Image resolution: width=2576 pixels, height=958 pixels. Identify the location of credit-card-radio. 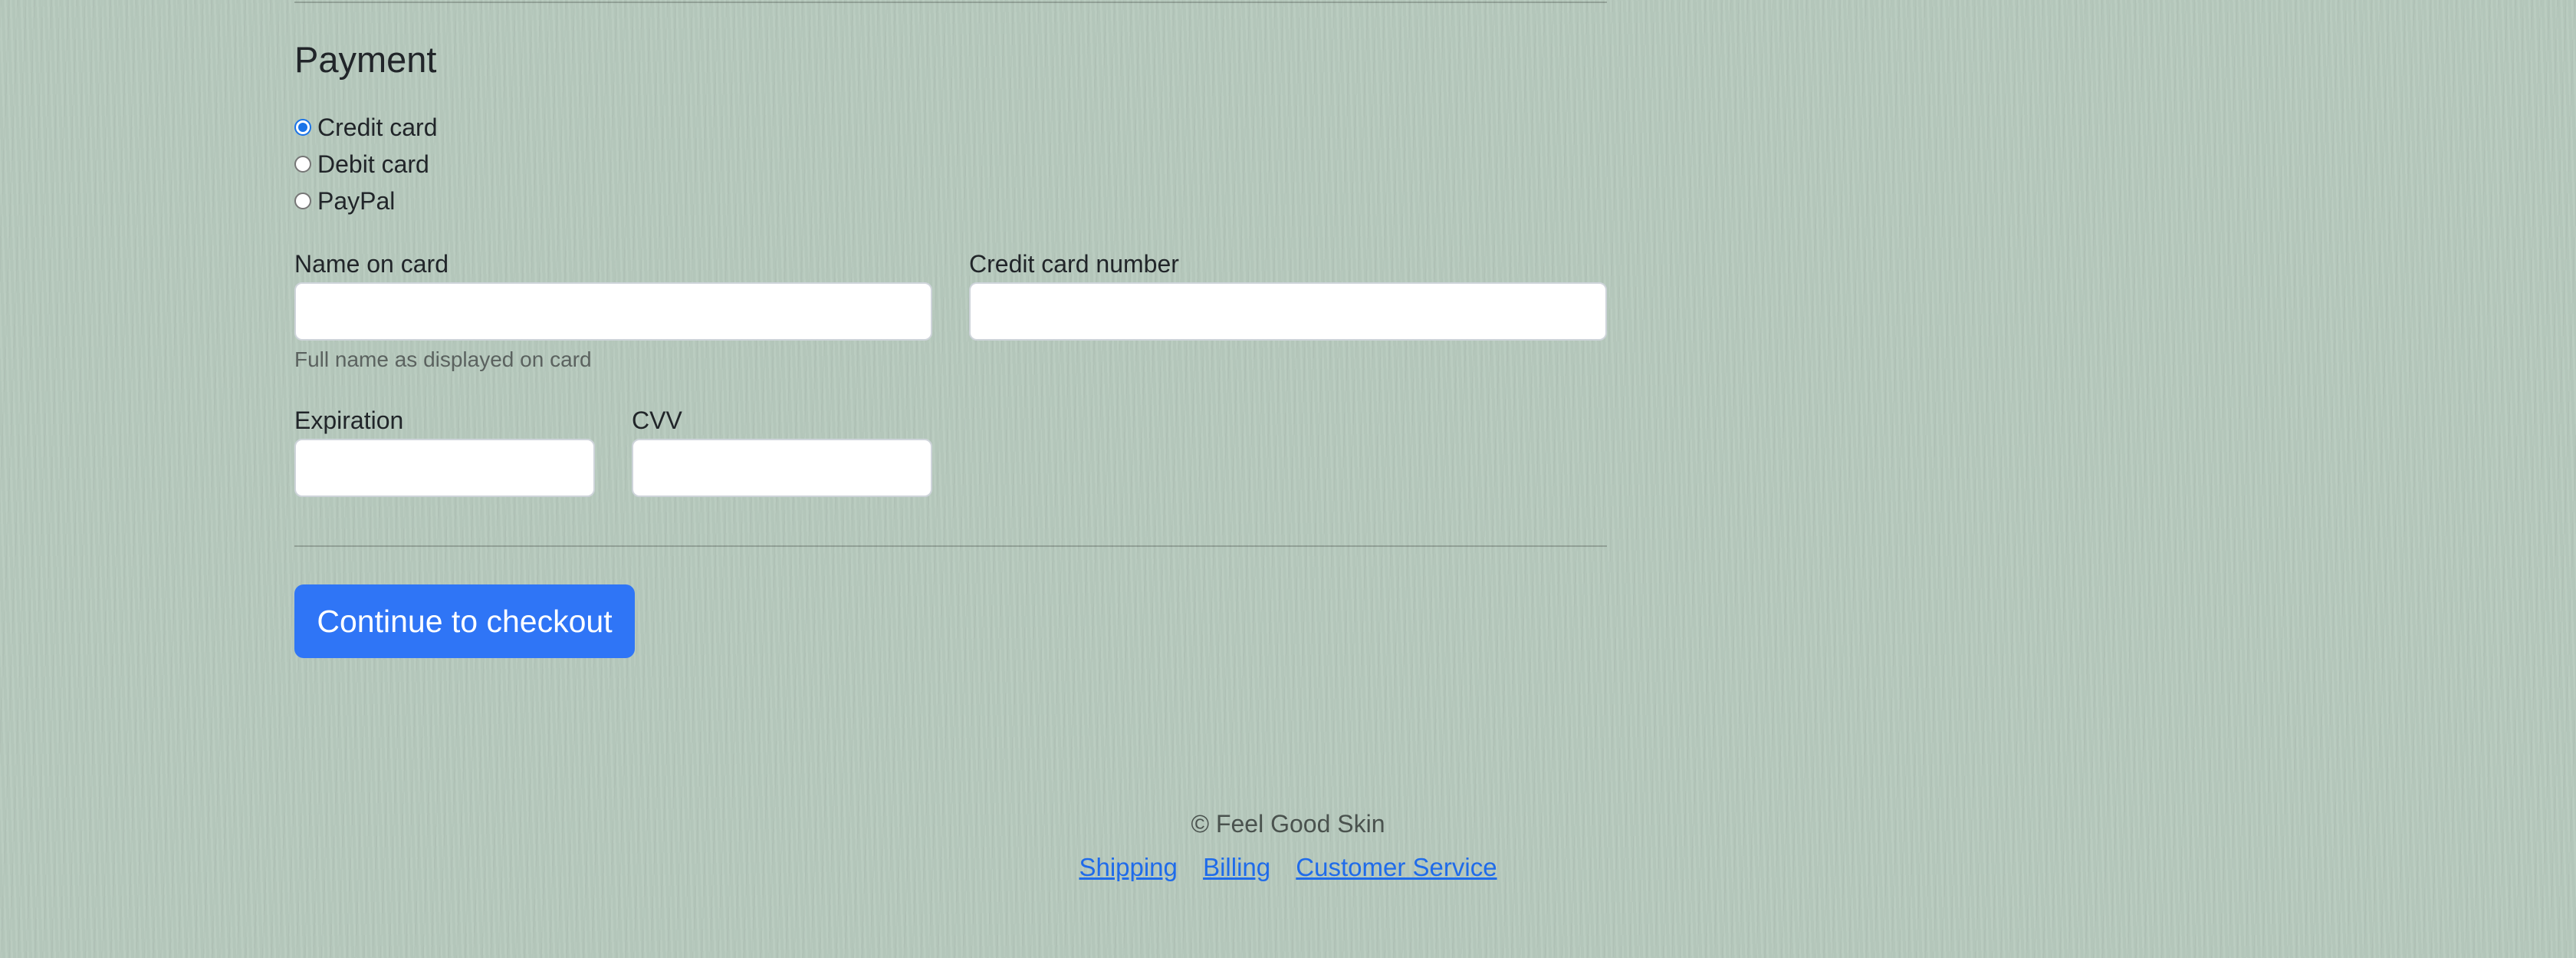
(303, 127).